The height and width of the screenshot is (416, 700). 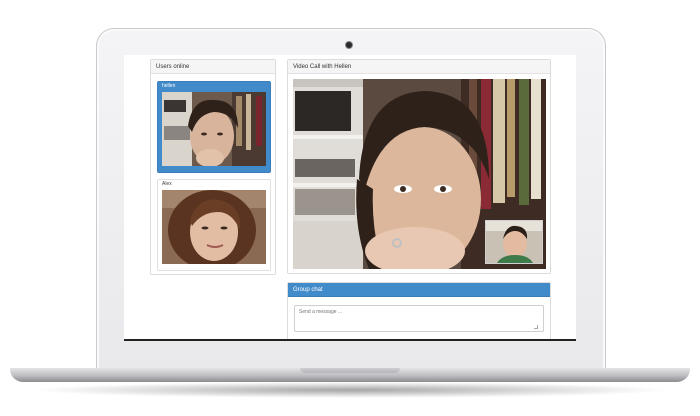 I want to click on laptop-notch, so click(x=350, y=370).